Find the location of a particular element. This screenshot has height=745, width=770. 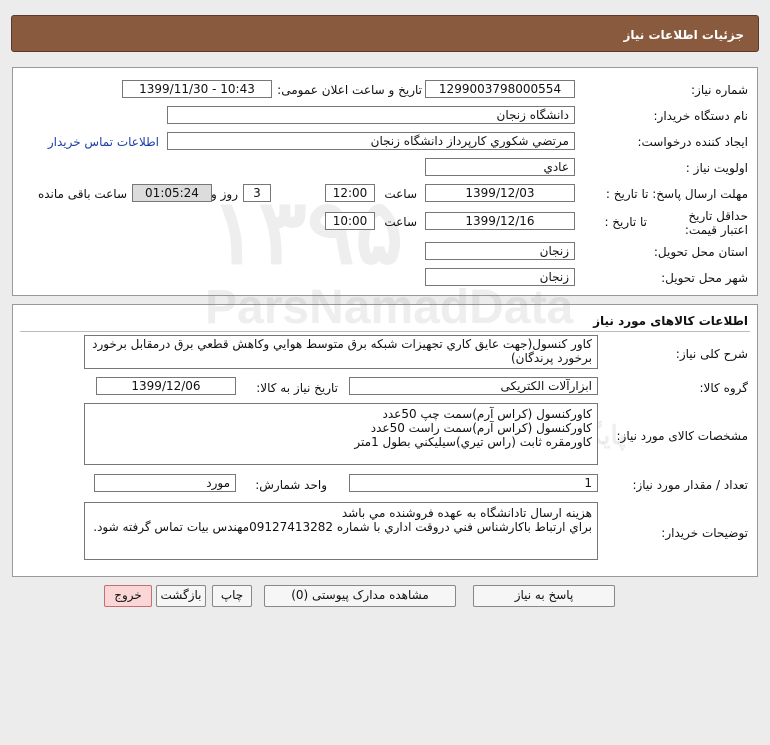

page-title: جزئیات اطلاعات نیاز is located at coordinates (683, 35).